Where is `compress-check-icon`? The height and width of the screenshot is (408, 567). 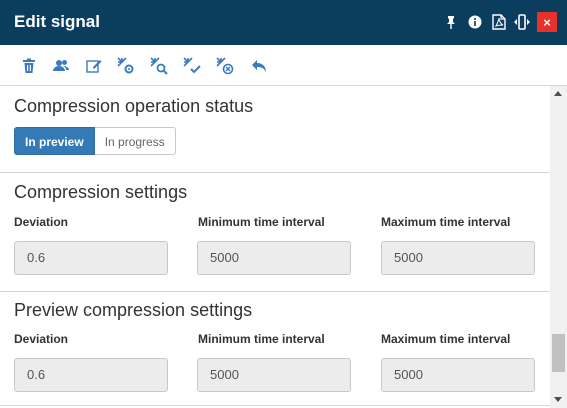
compress-check-icon is located at coordinates (192, 66).